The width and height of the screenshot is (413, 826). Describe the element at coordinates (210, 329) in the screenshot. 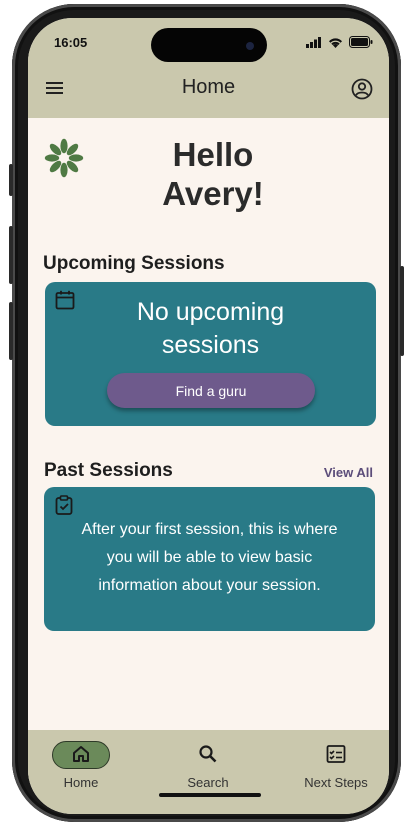

I see `empty-state-text: No upcoming sessions` at that location.